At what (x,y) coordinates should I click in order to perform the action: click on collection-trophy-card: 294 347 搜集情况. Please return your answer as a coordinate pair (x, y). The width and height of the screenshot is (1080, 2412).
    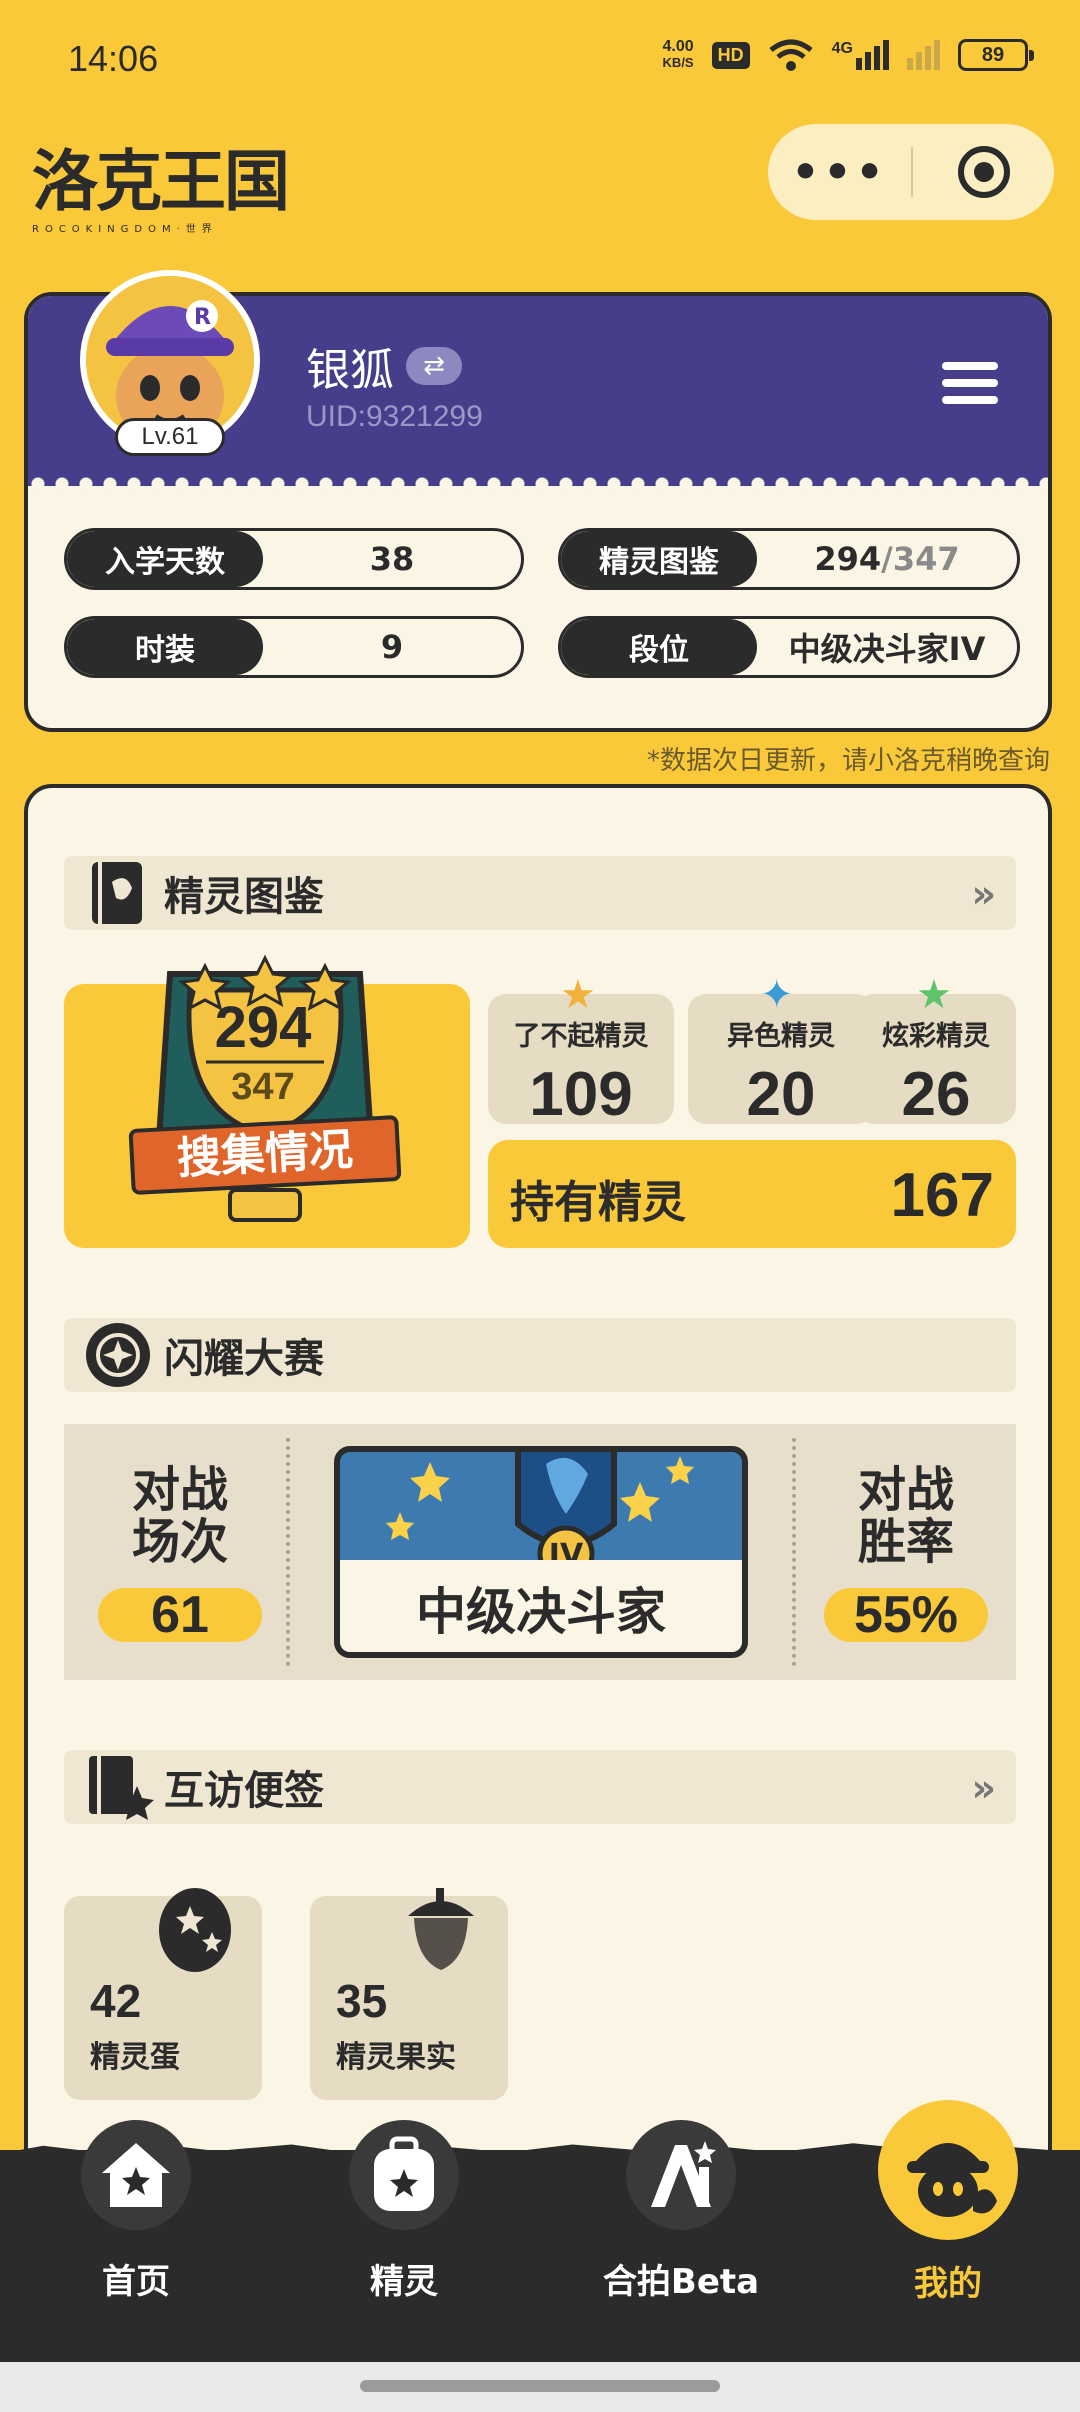
    Looking at the image, I should click on (267, 1101).